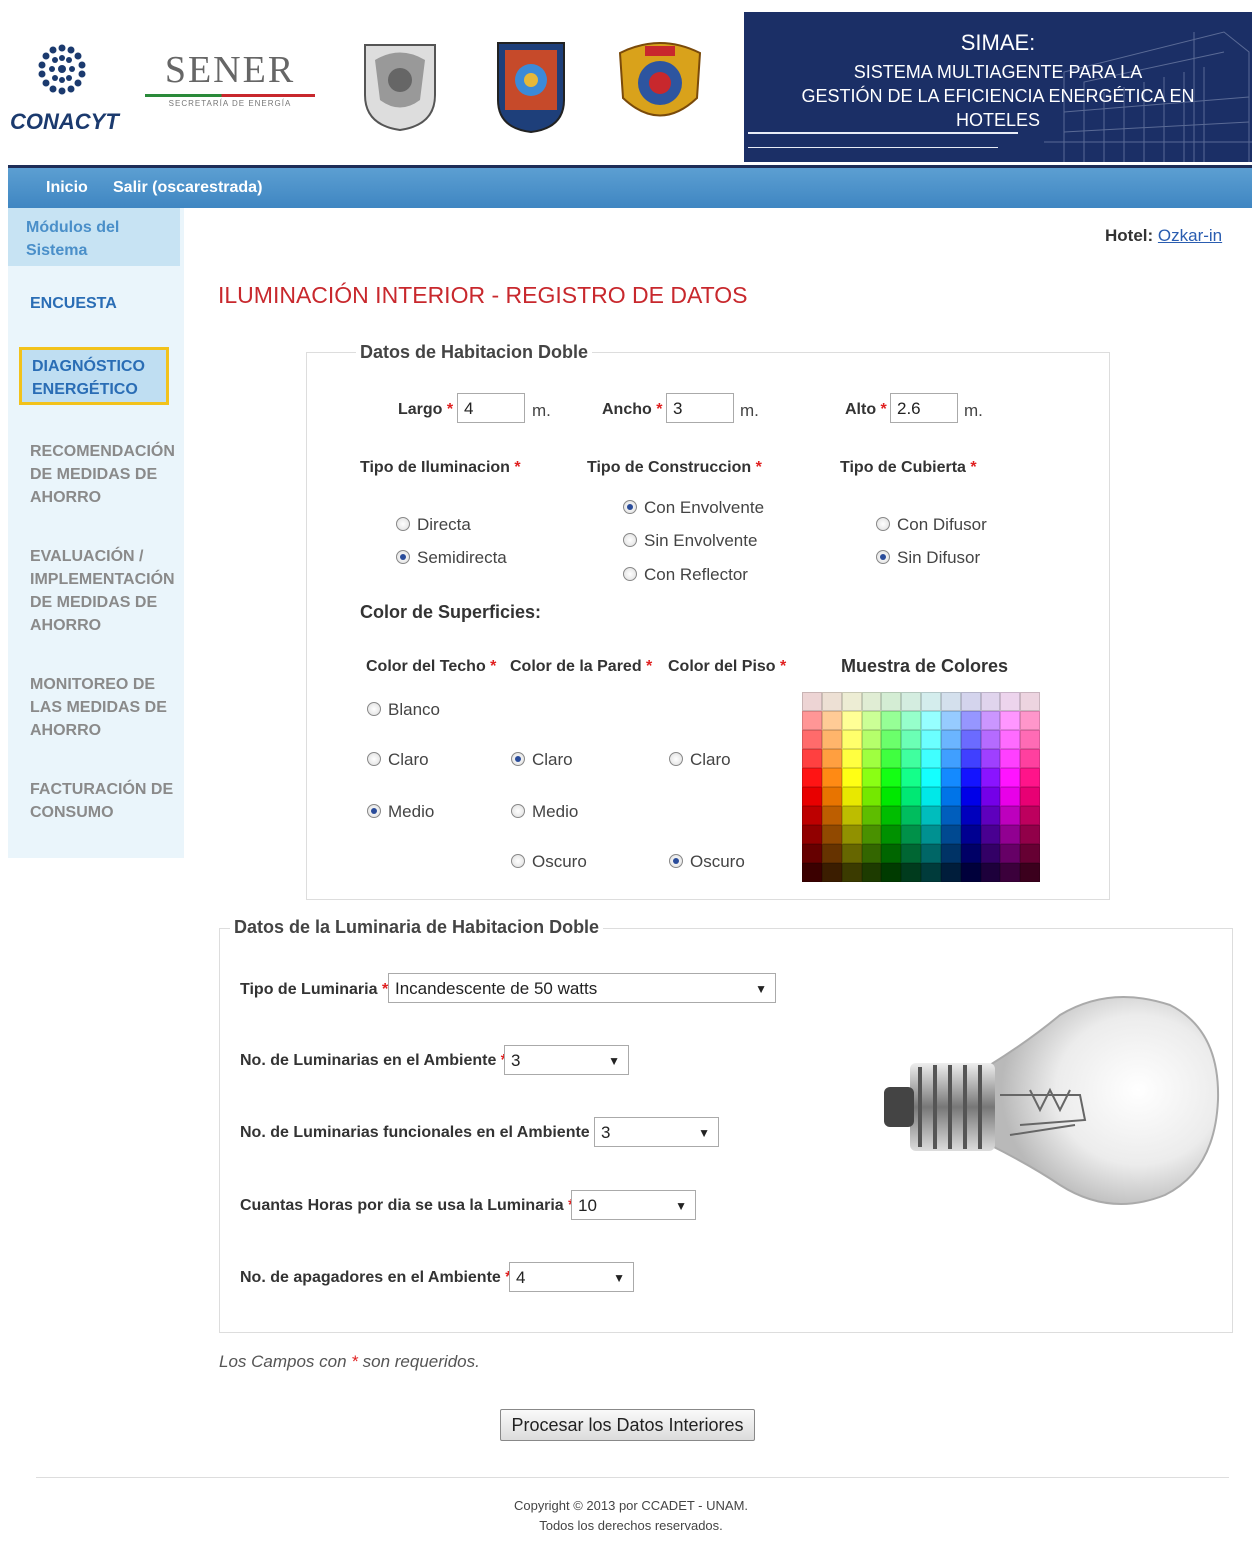 This screenshot has width=1252, height=1556. What do you see at coordinates (632, 409) in the screenshot?
I see `ancho-label: Ancho *` at bounding box center [632, 409].